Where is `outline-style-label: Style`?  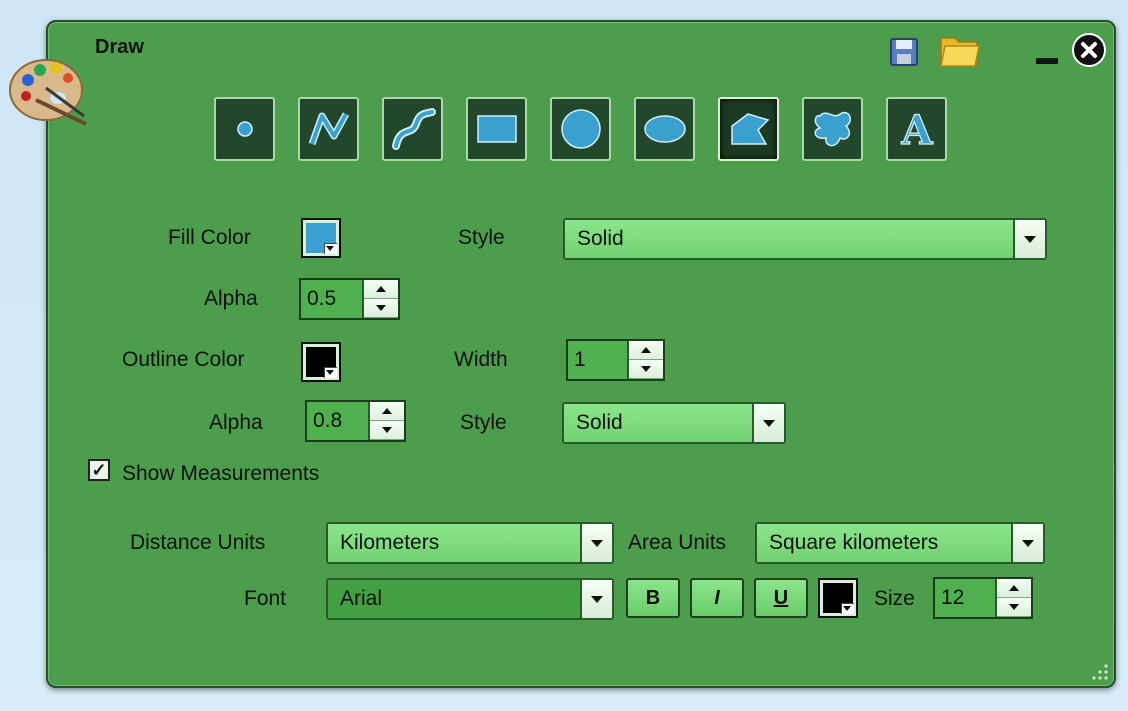
outline-style-label: Style is located at coordinates (483, 422).